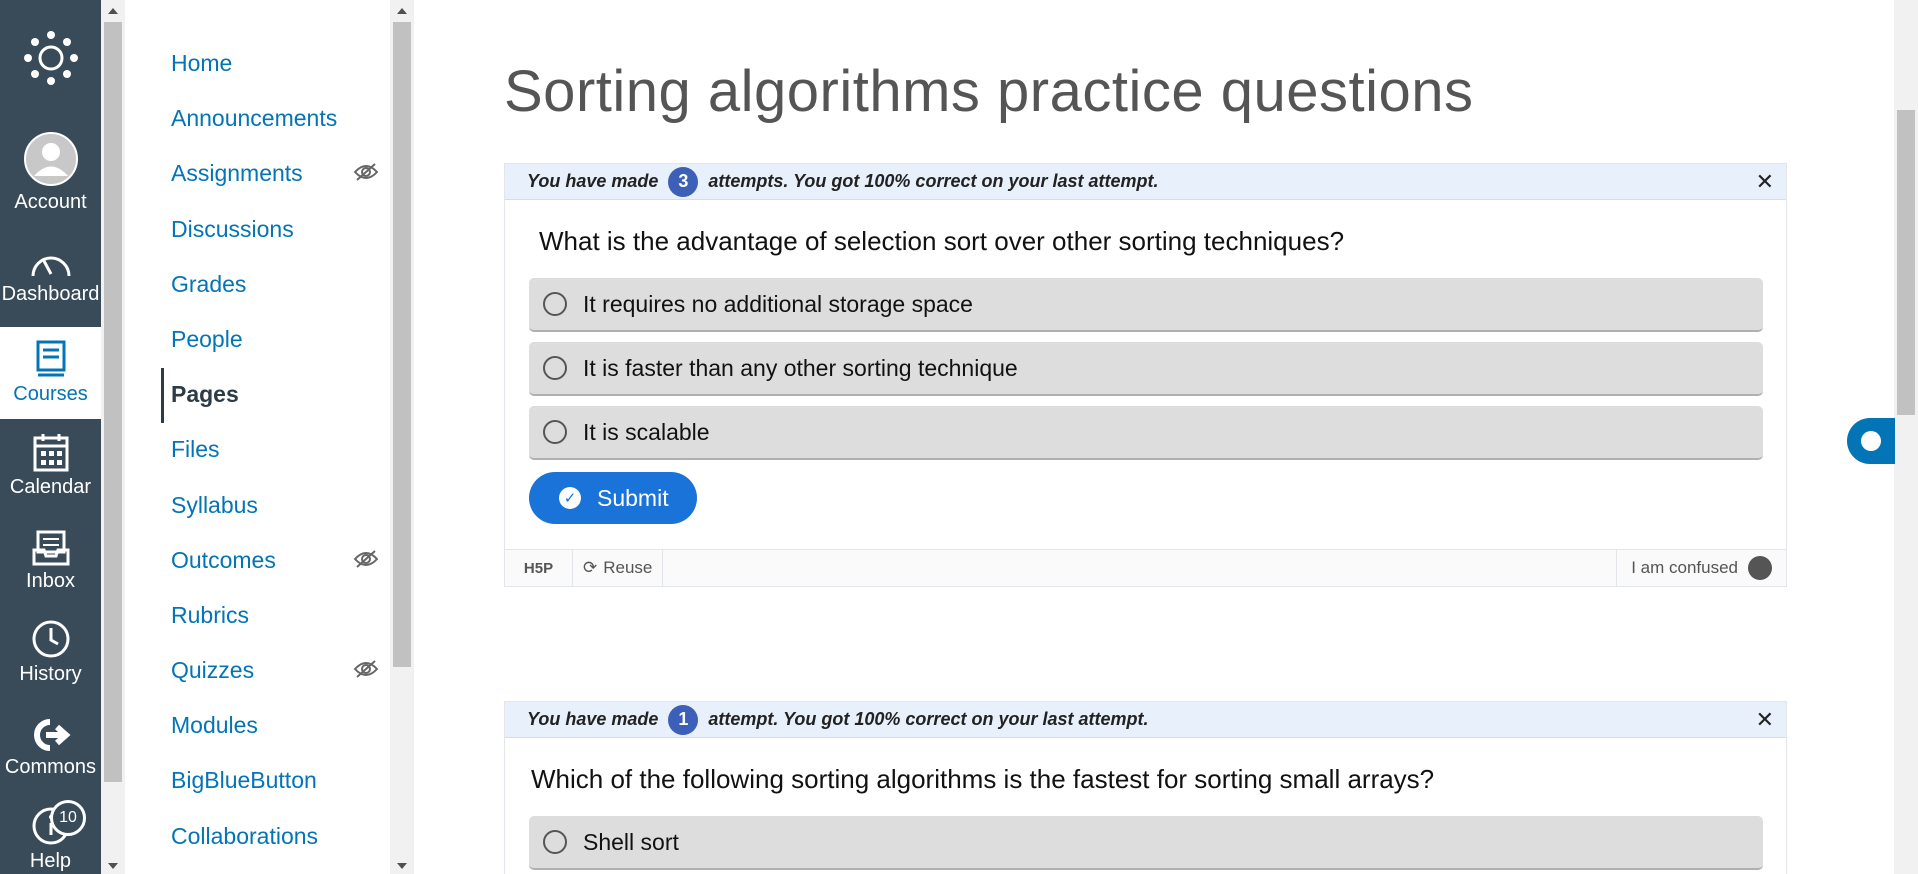  Describe the element at coordinates (232, 229) in the screenshot. I see `course-nav-discussions: Discussions` at that location.